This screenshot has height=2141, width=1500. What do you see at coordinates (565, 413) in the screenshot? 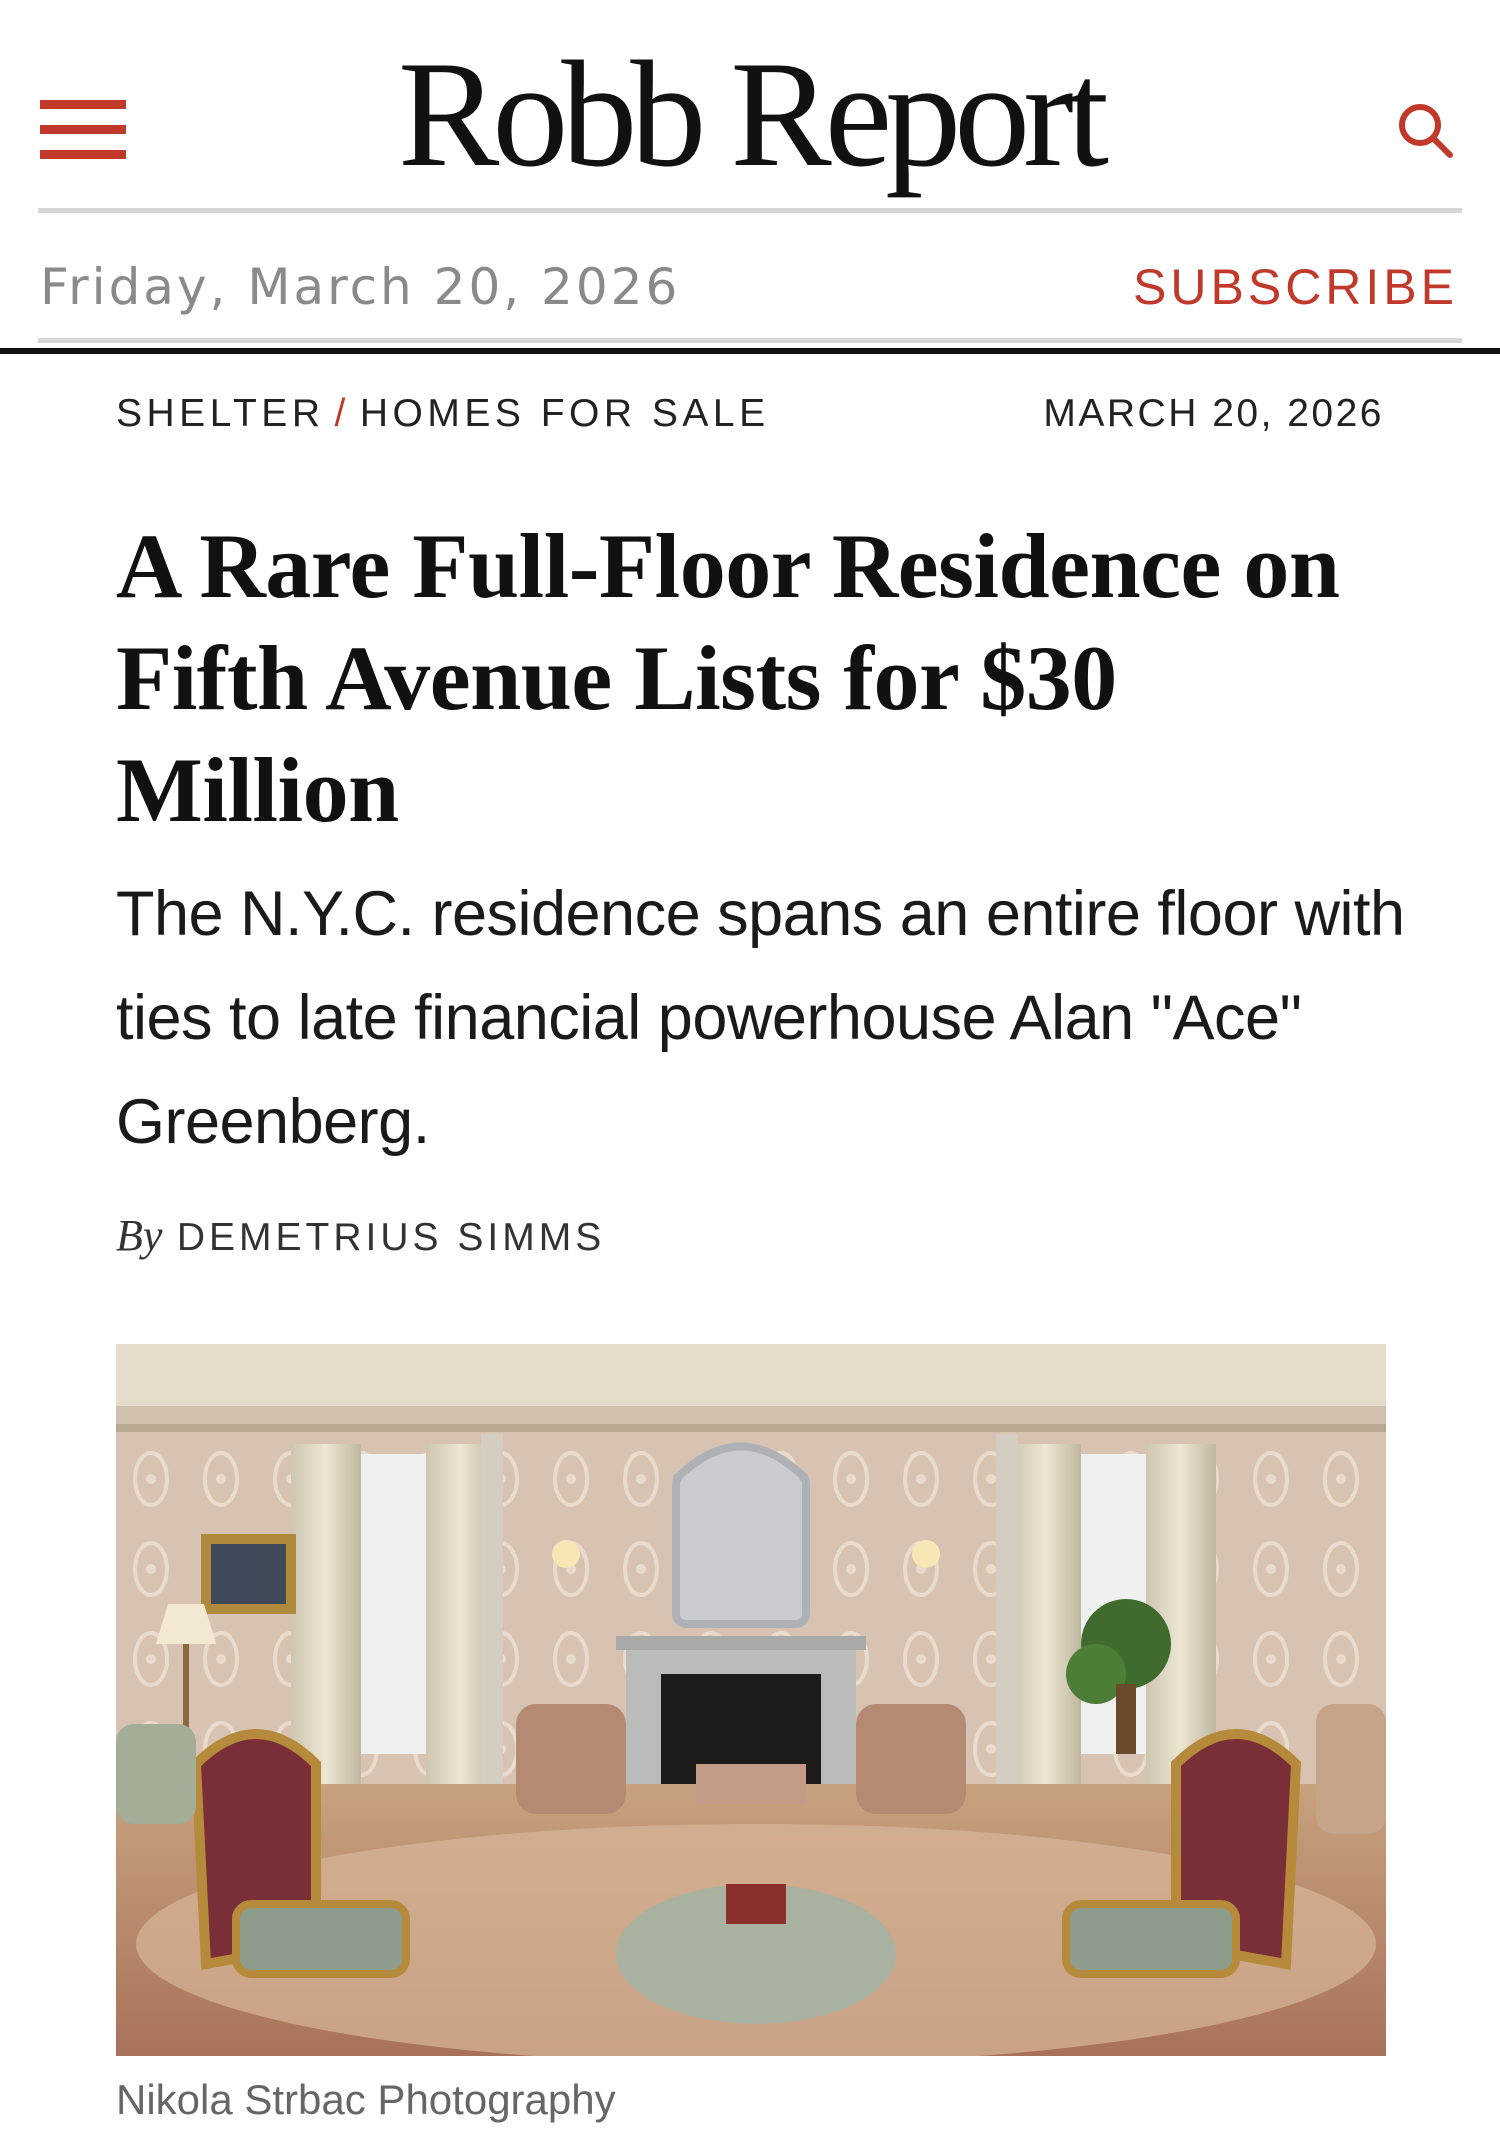
I see `breadcrumb-subsection-link: HOMES FOR SALE` at bounding box center [565, 413].